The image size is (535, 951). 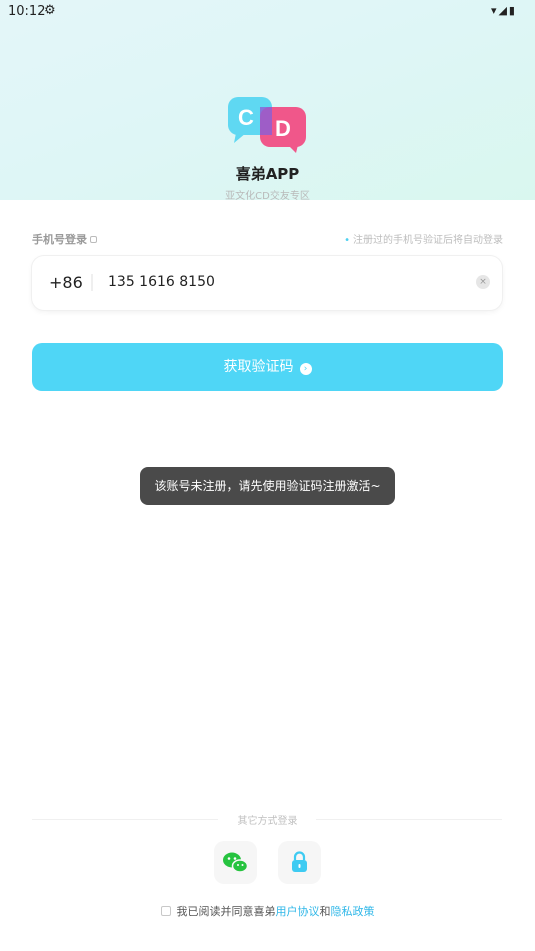 I want to click on settings-status-icon: ⚙, so click(x=50, y=10).